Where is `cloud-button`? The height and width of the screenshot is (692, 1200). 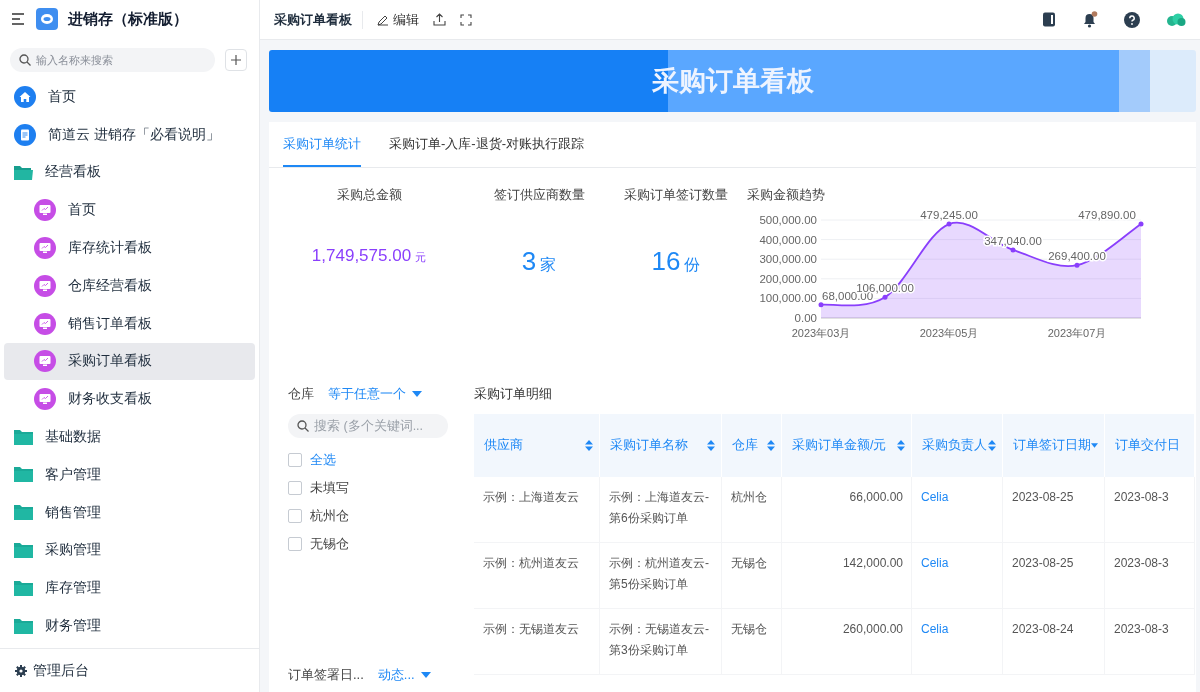 cloud-button is located at coordinates (1176, 19).